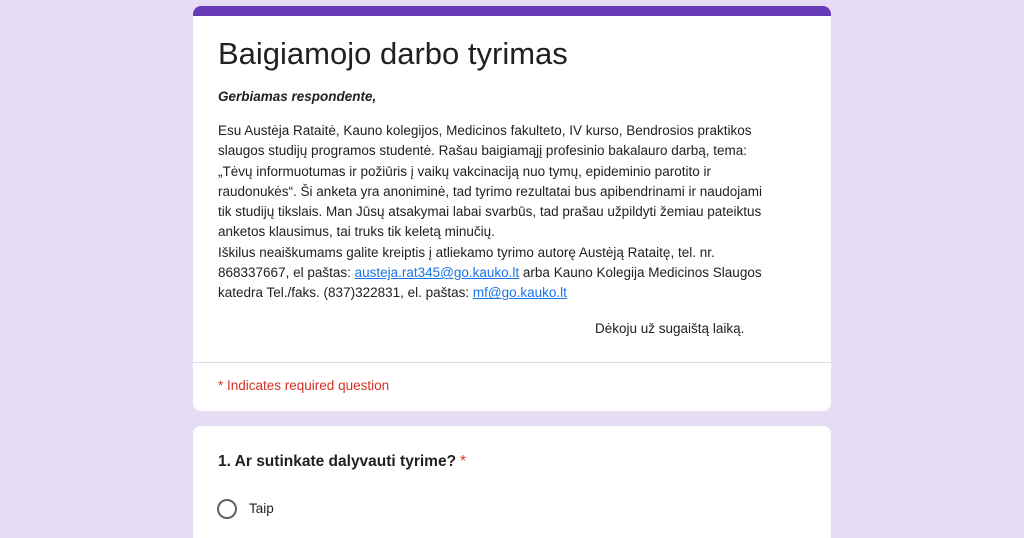  Describe the element at coordinates (304, 385) in the screenshot. I see `required-note: * Indicates required question` at that location.